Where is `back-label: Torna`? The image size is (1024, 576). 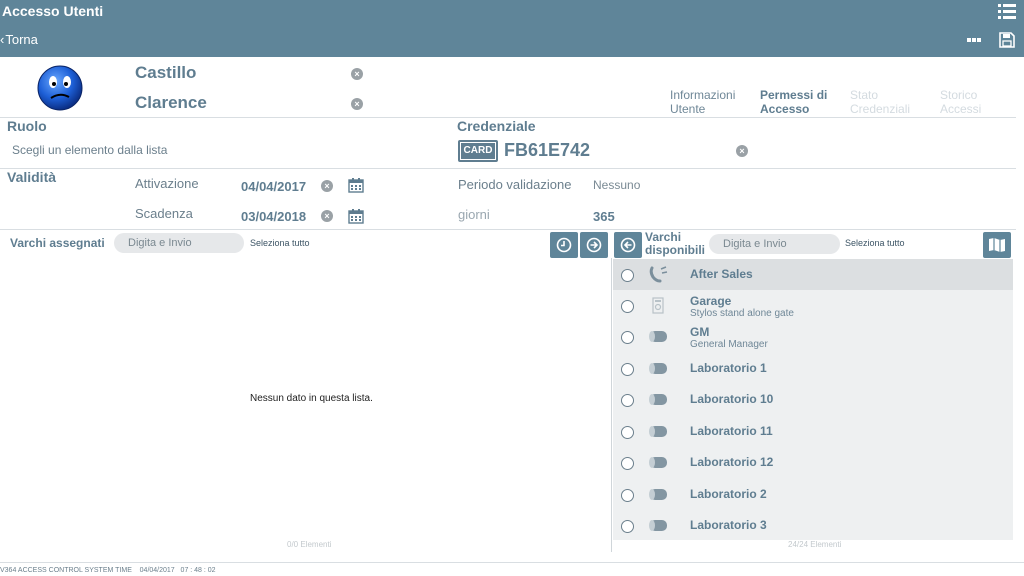 back-label: Torna is located at coordinates (21, 39).